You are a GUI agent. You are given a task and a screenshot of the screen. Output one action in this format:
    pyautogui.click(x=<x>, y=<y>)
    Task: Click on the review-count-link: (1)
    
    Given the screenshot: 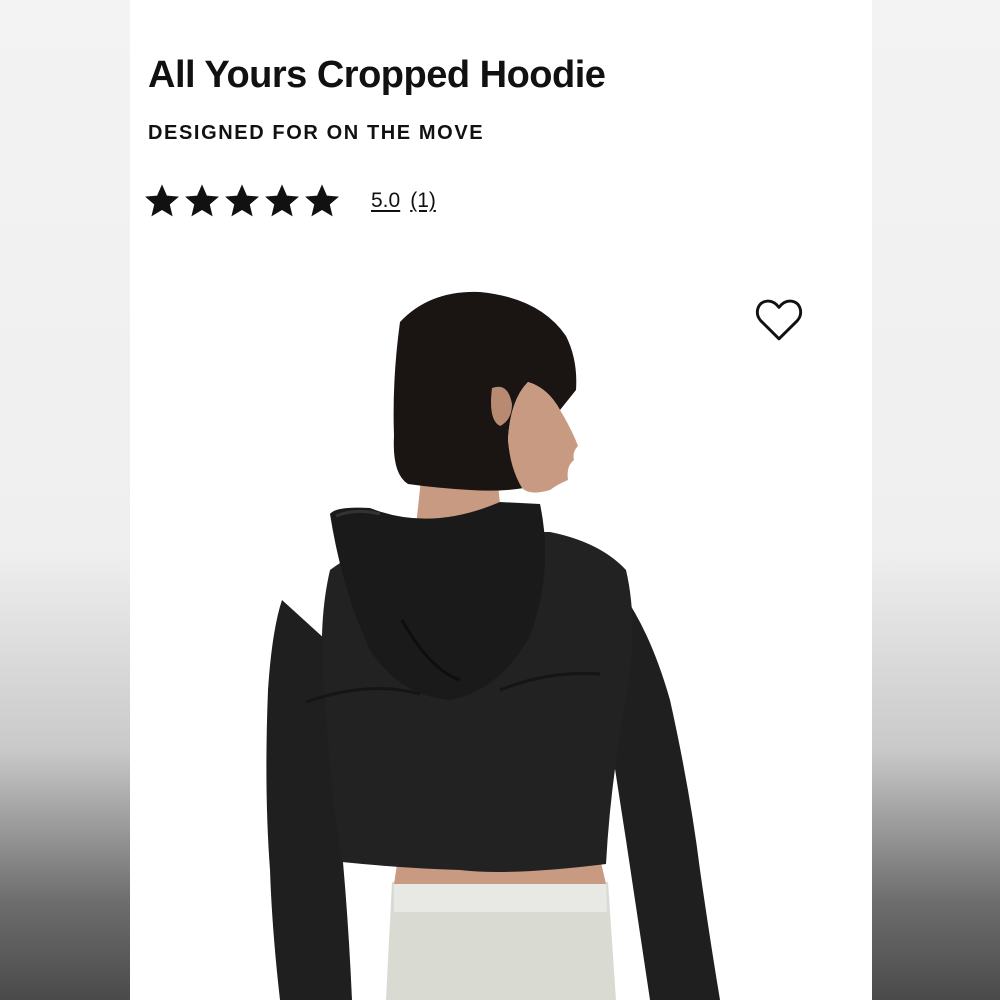 What is the action you would take?
    pyautogui.click(x=423, y=201)
    